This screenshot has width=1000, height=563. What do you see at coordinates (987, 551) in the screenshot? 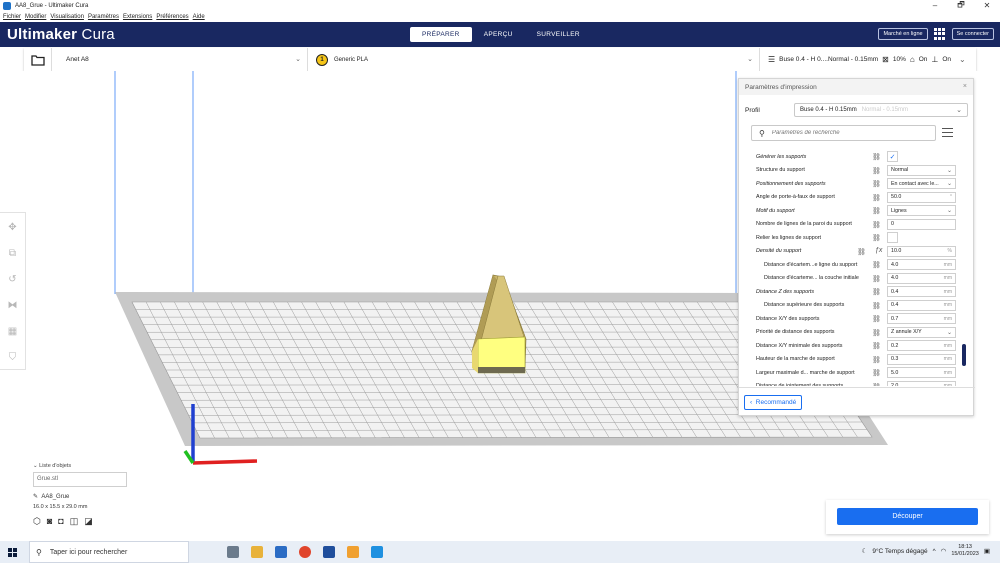
I see `notifications-icon: ▣` at bounding box center [987, 551].